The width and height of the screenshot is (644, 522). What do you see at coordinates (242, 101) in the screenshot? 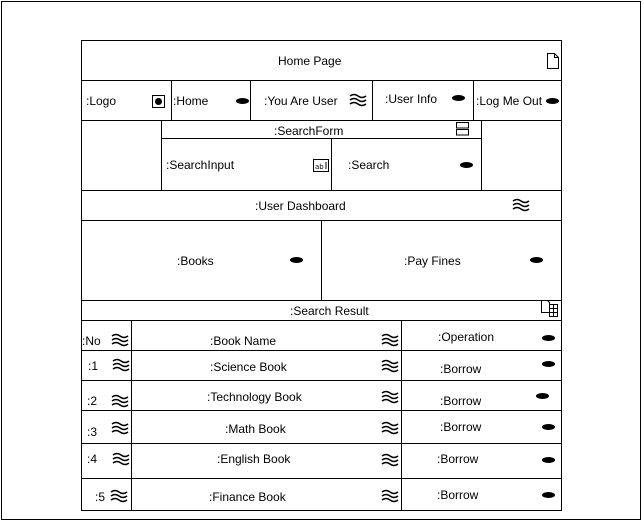
I see `home-button-icon` at bounding box center [242, 101].